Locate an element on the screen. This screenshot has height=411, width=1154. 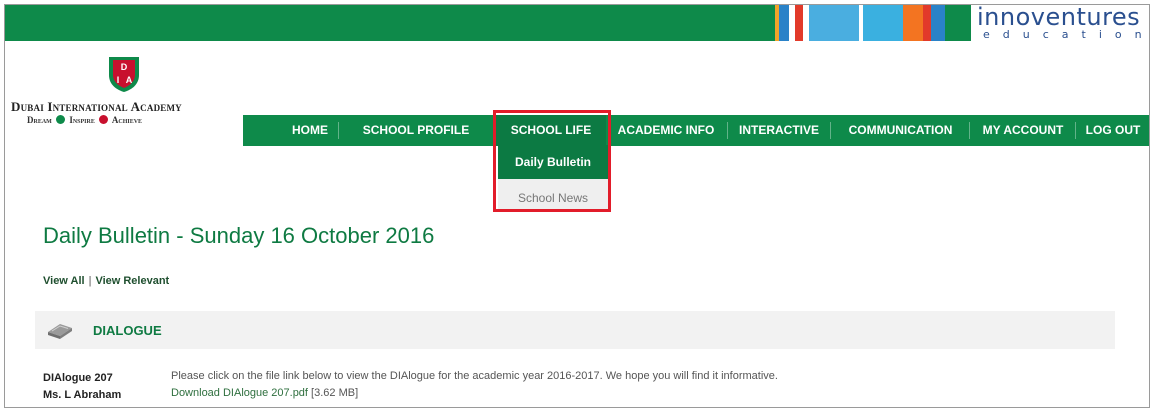
nav-home: HOME is located at coordinates (310, 130).